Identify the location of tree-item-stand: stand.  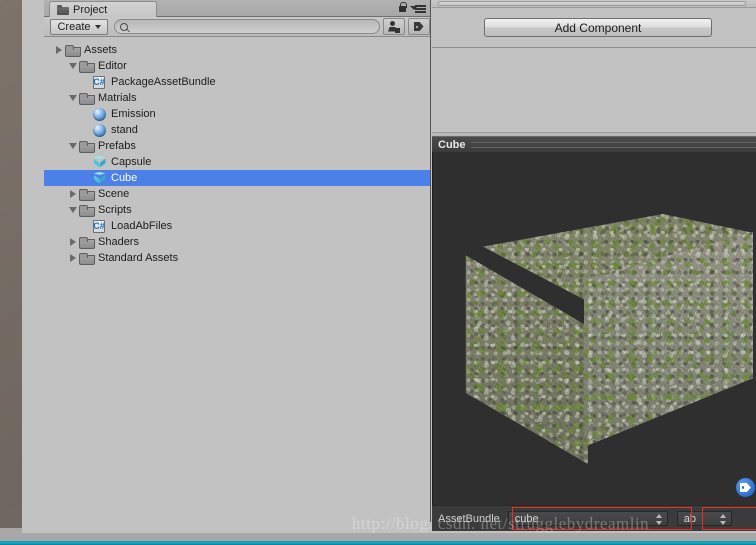
(237, 130).